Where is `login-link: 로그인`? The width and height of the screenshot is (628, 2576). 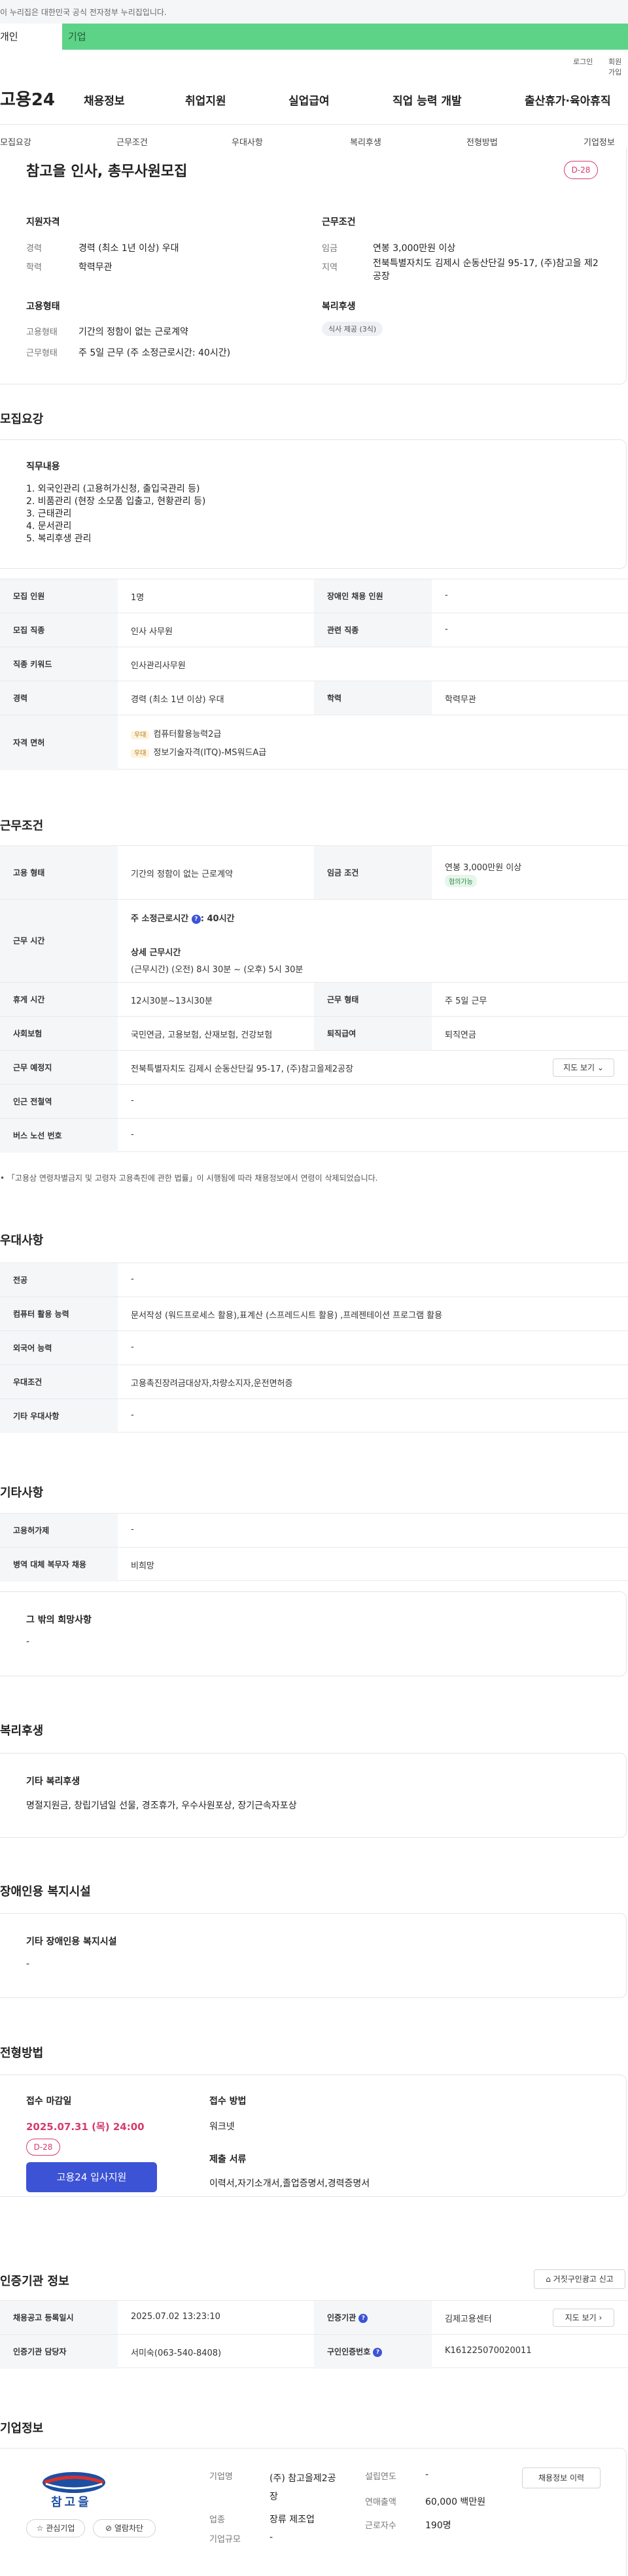 login-link: 로그인 is located at coordinates (583, 61).